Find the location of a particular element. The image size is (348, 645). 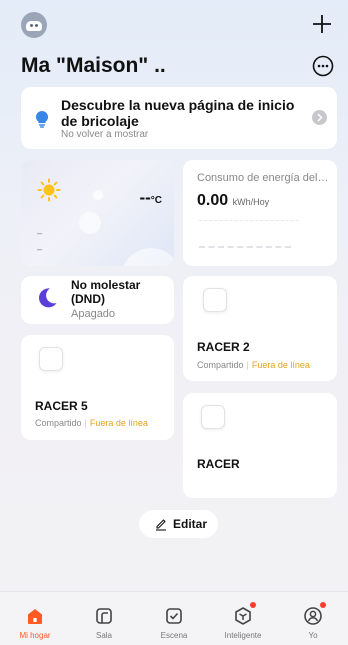

energy-unit: kWh/Hoy is located at coordinates (251, 202).